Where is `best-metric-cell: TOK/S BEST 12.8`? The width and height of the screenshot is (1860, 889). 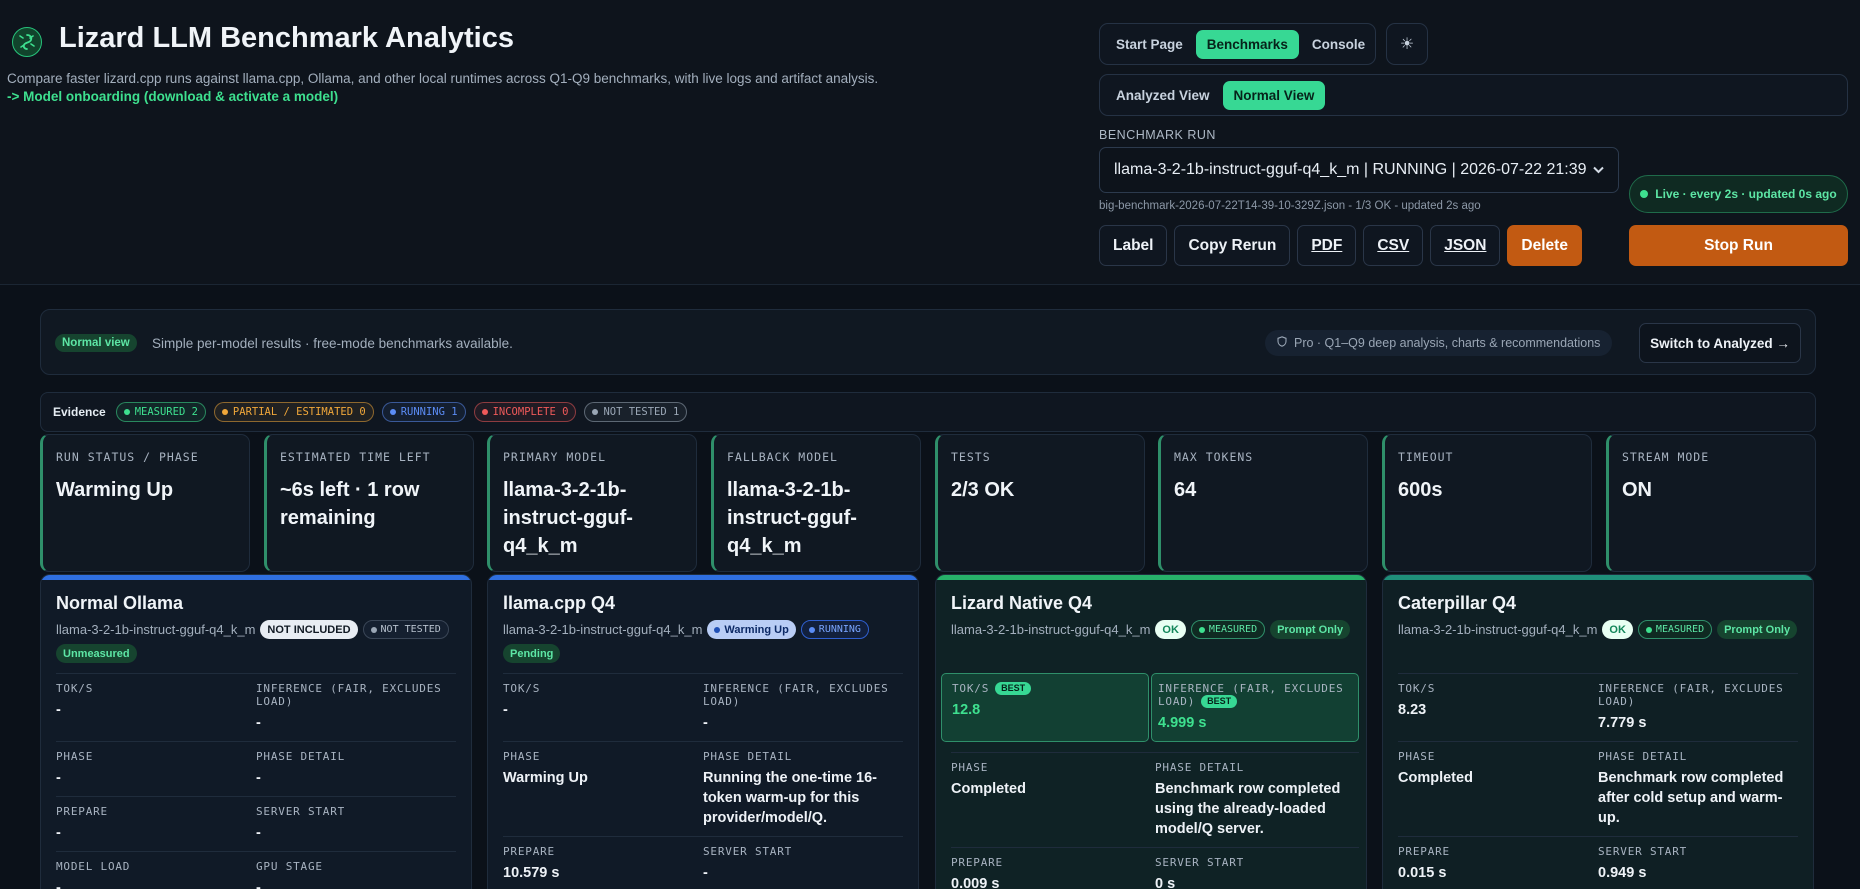 best-metric-cell: TOK/S BEST 12.8 is located at coordinates (1045, 707).